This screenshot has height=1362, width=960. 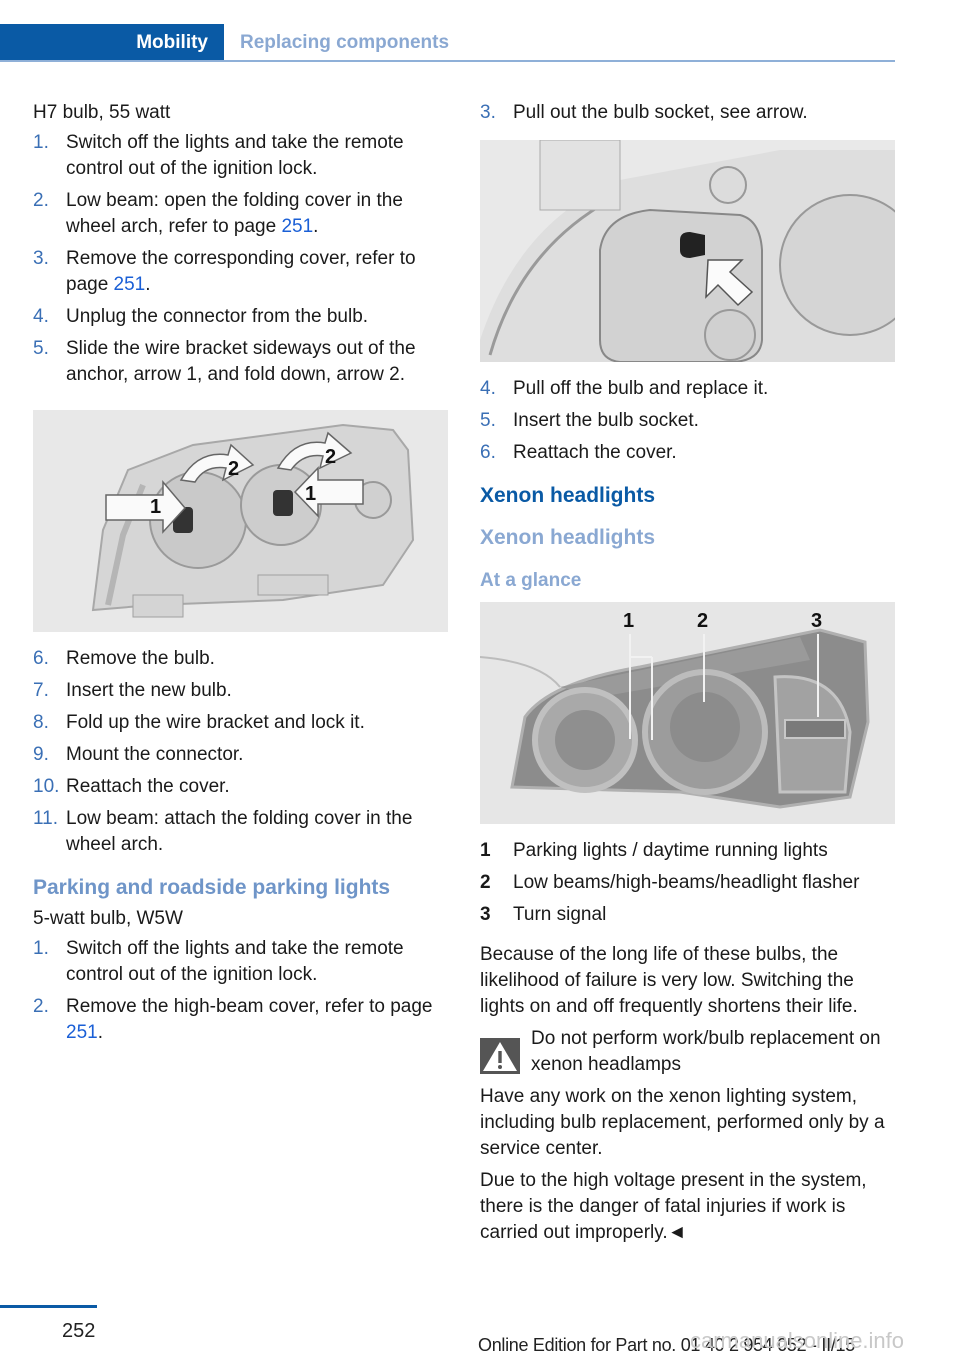 I want to click on list-item: 6. Remove the bulb., so click(x=240, y=659).